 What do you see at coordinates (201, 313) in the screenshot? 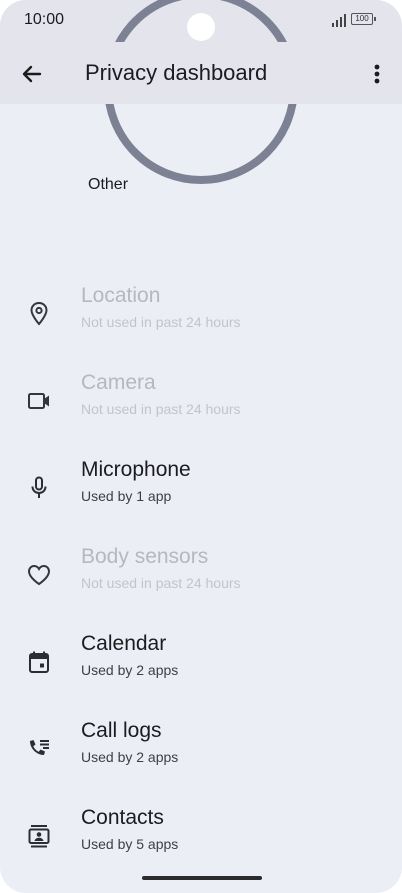
I see `permission-item-location: Location Not used in past 24 hours` at bounding box center [201, 313].